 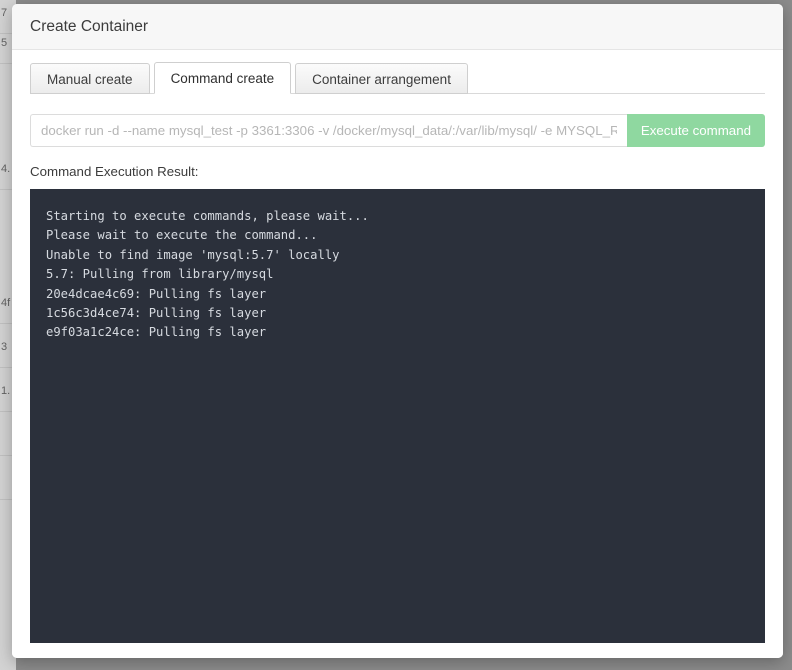 I want to click on tab-command-create: Command create, so click(x=222, y=78).